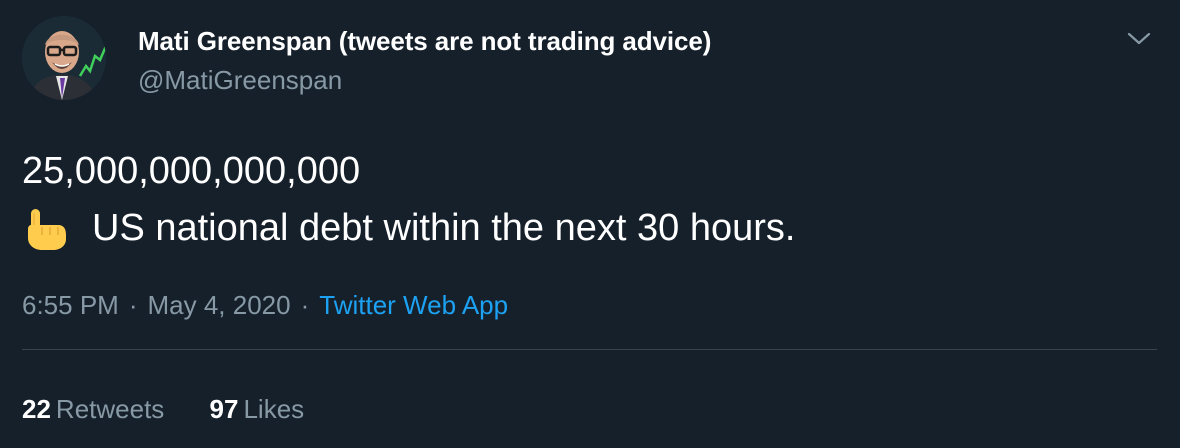  Describe the element at coordinates (240, 80) in the screenshot. I see `author-handle: @MatiGreenspan` at that location.